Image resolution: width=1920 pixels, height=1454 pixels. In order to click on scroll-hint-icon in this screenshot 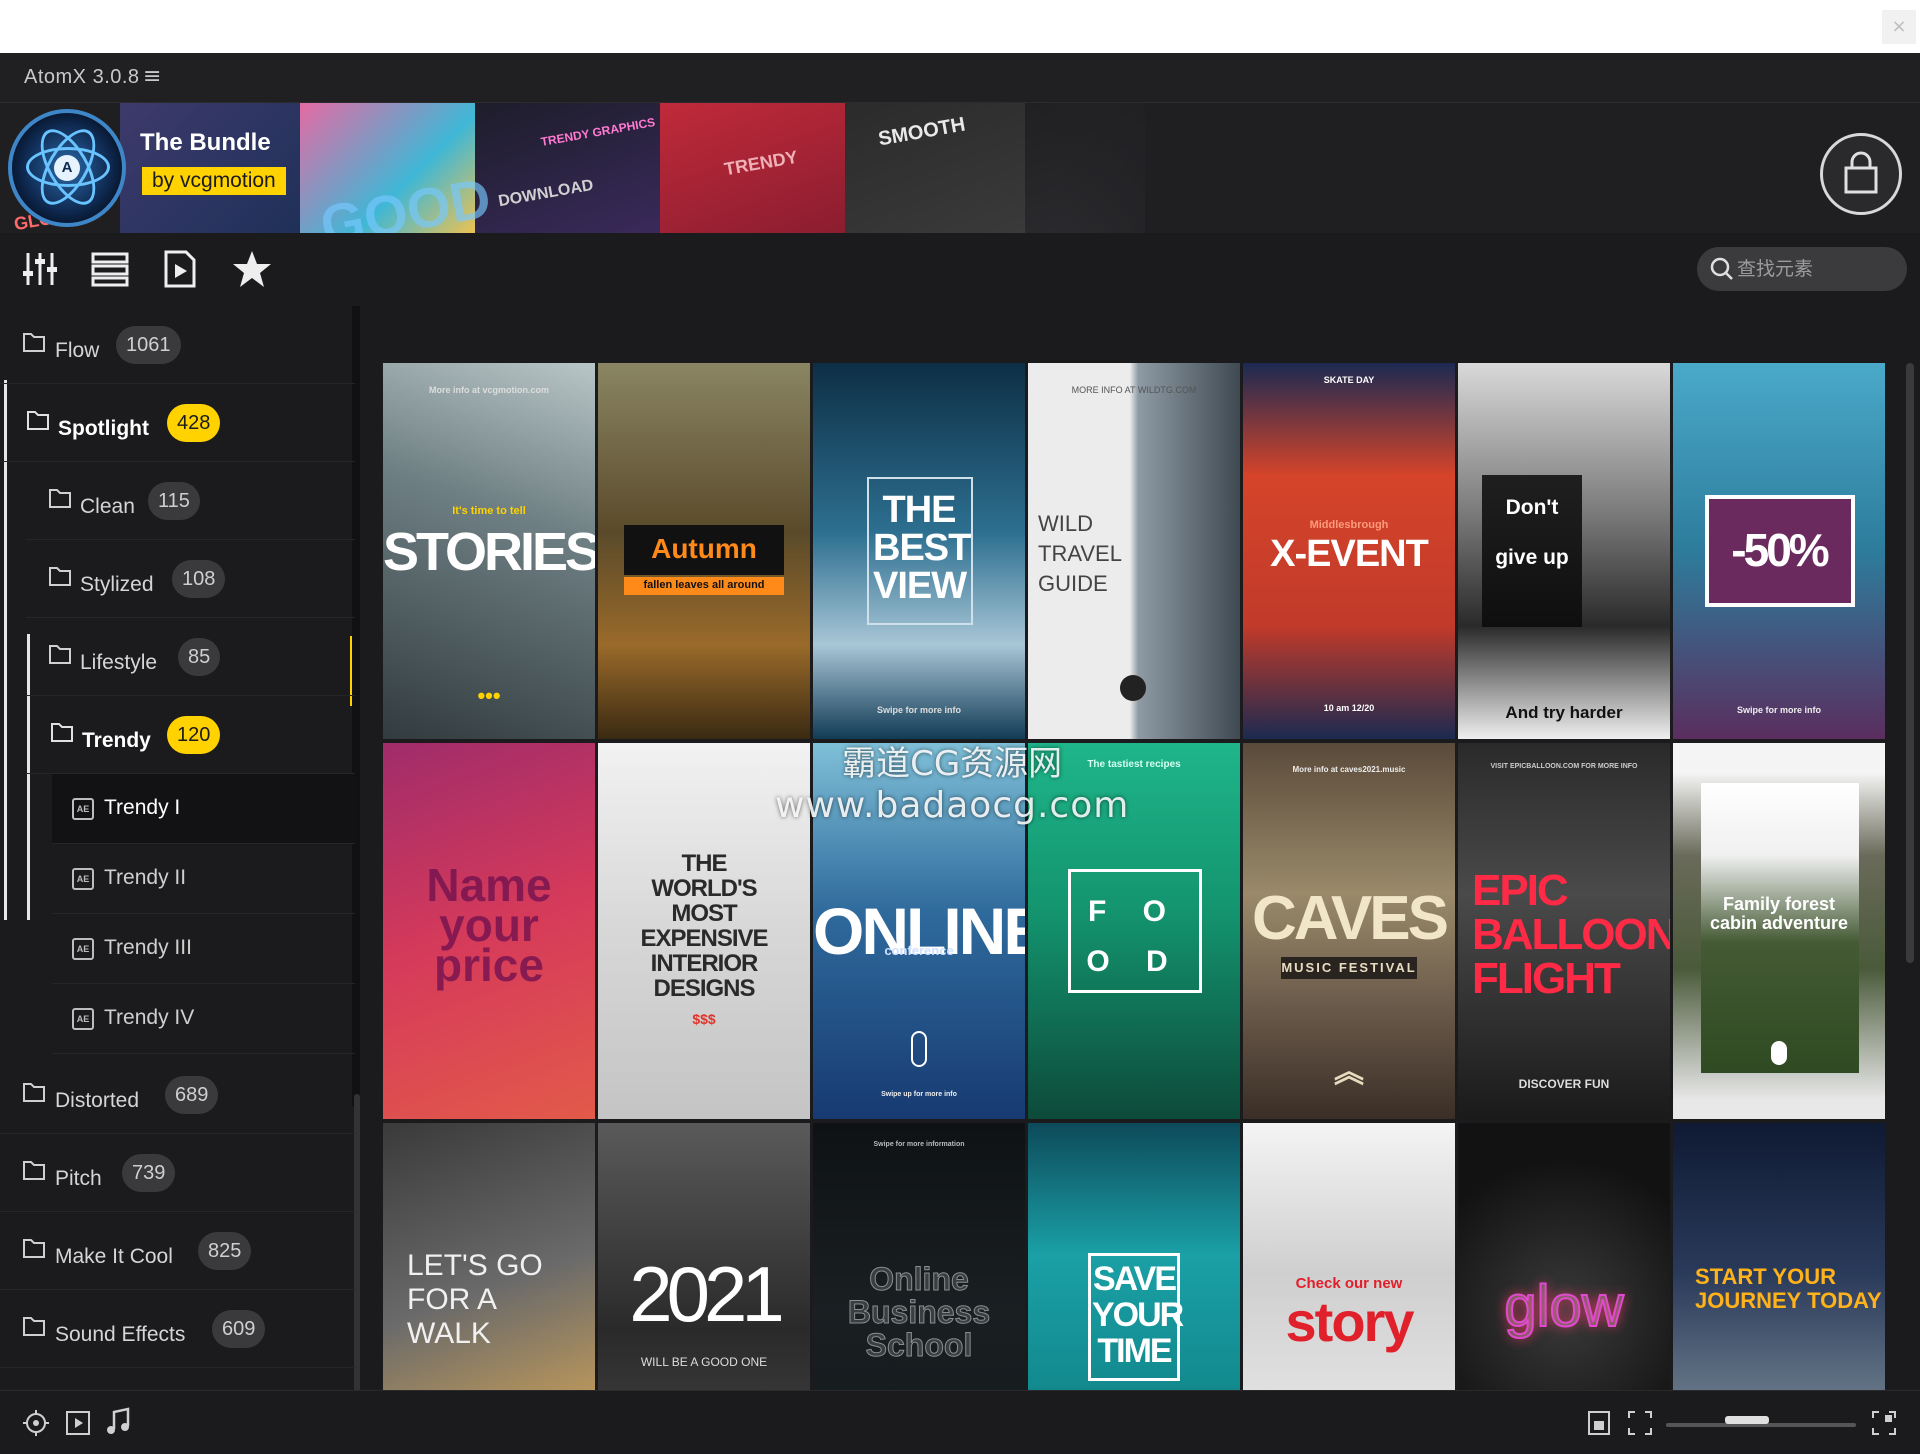, I will do `click(919, 1049)`.